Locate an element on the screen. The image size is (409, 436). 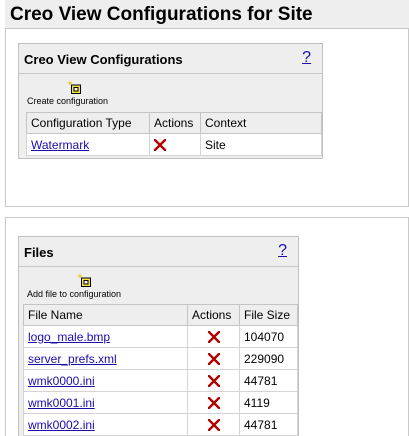
table-row: Watermark Site is located at coordinates (174, 144).